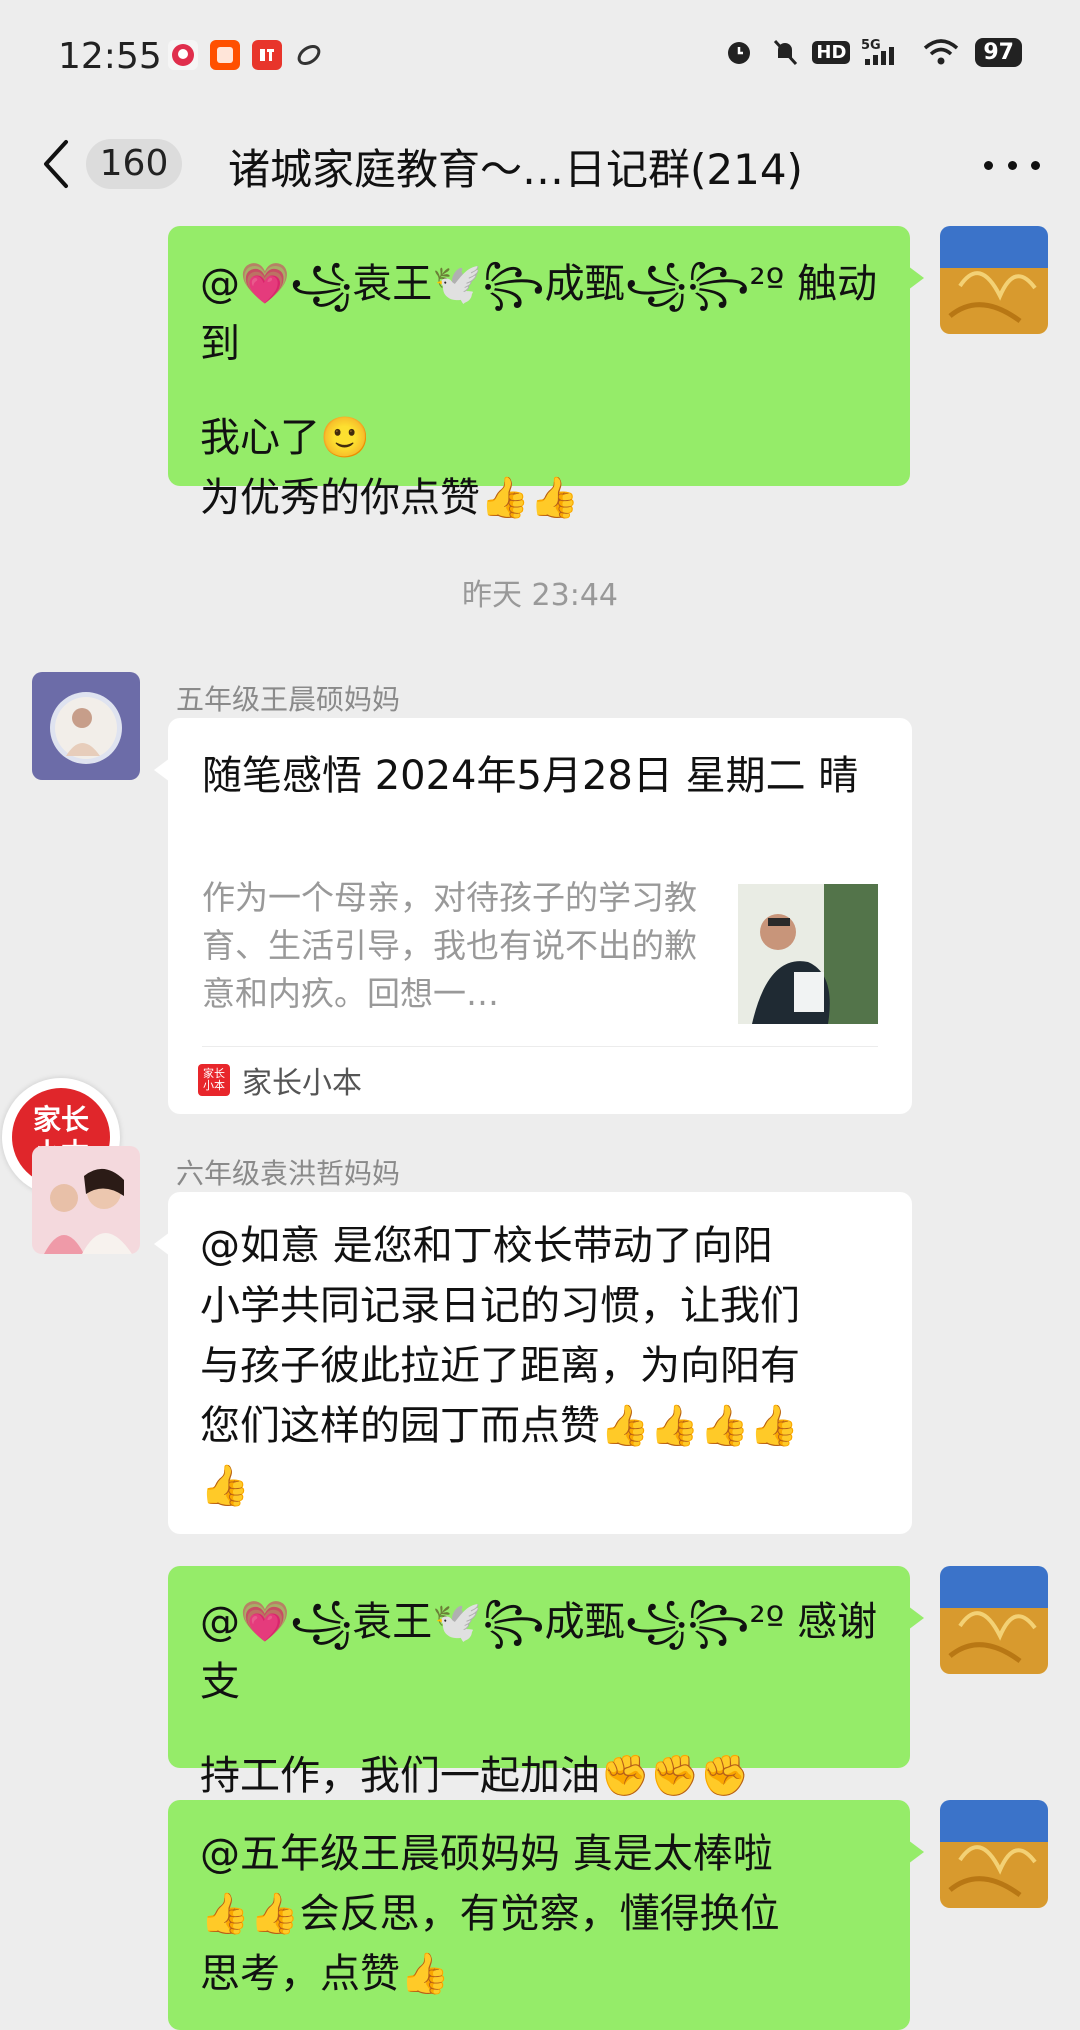 The image size is (1080, 2030). I want to click on message-line: 与孩子彼此拉近了距离，为向阳有, so click(500, 1366).